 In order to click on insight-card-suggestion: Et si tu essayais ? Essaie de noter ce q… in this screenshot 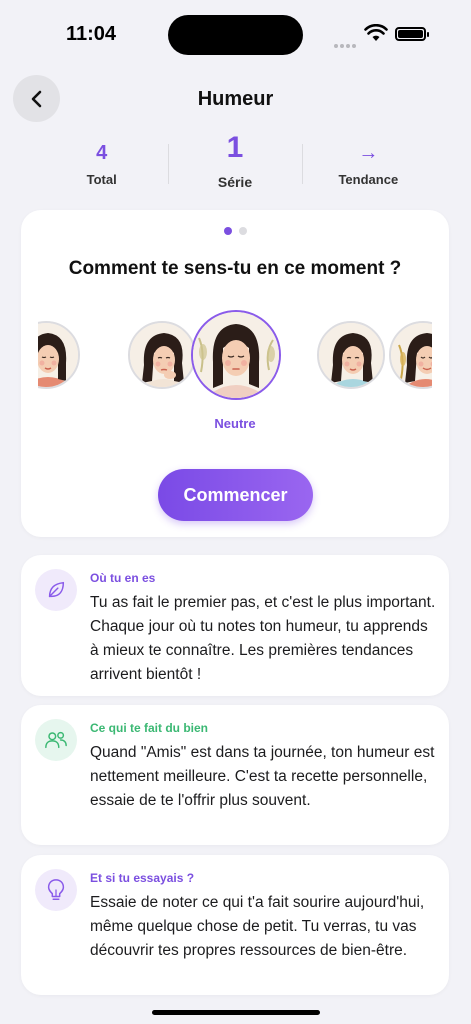, I will do `click(235, 925)`.